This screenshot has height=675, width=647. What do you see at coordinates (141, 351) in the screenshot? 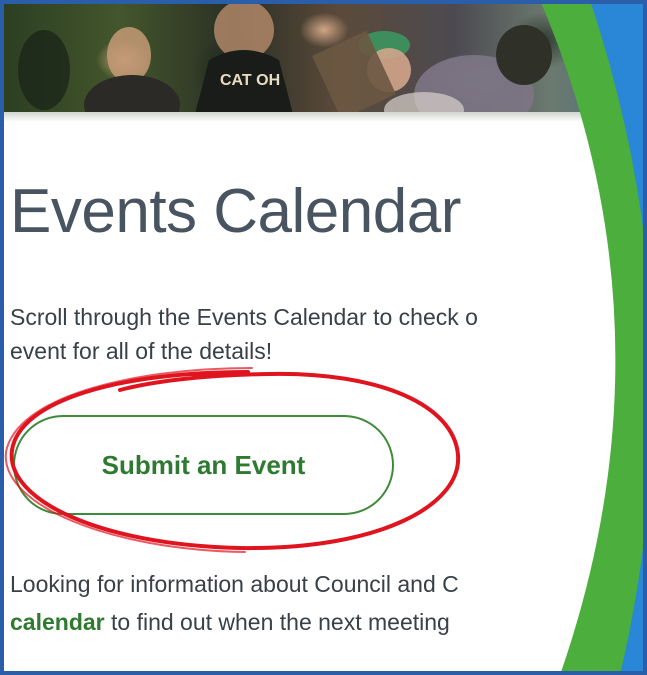
I see `intro-line-2: event for all of the details!` at bounding box center [141, 351].